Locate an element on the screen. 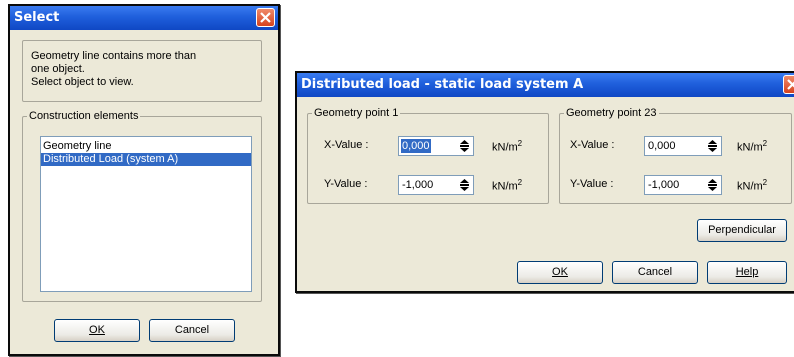 This screenshot has width=794, height=357. perpendicular-button: Perpendicular is located at coordinates (742, 230).